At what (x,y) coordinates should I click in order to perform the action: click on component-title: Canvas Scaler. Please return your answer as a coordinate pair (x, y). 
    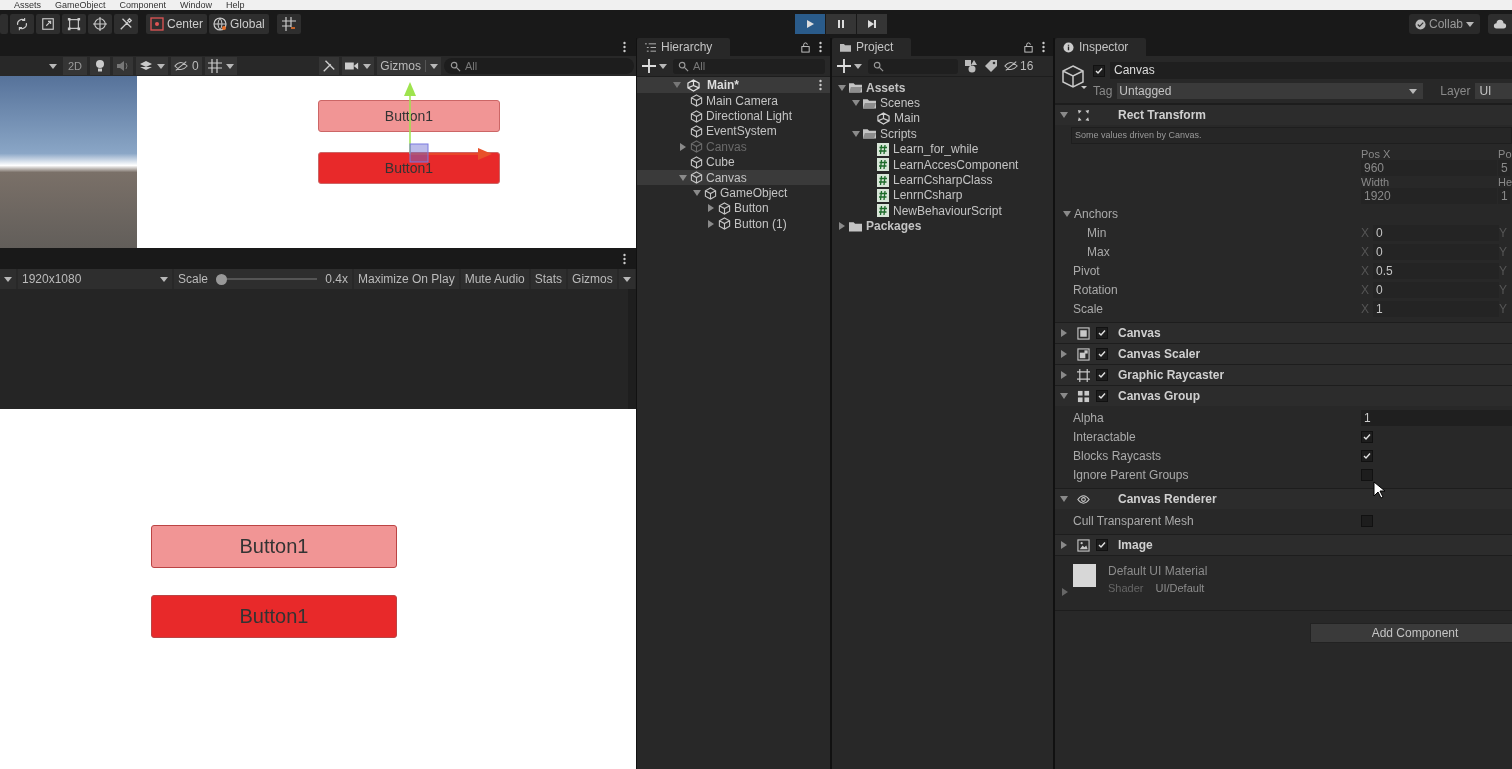
    Looking at the image, I should click on (1159, 354).